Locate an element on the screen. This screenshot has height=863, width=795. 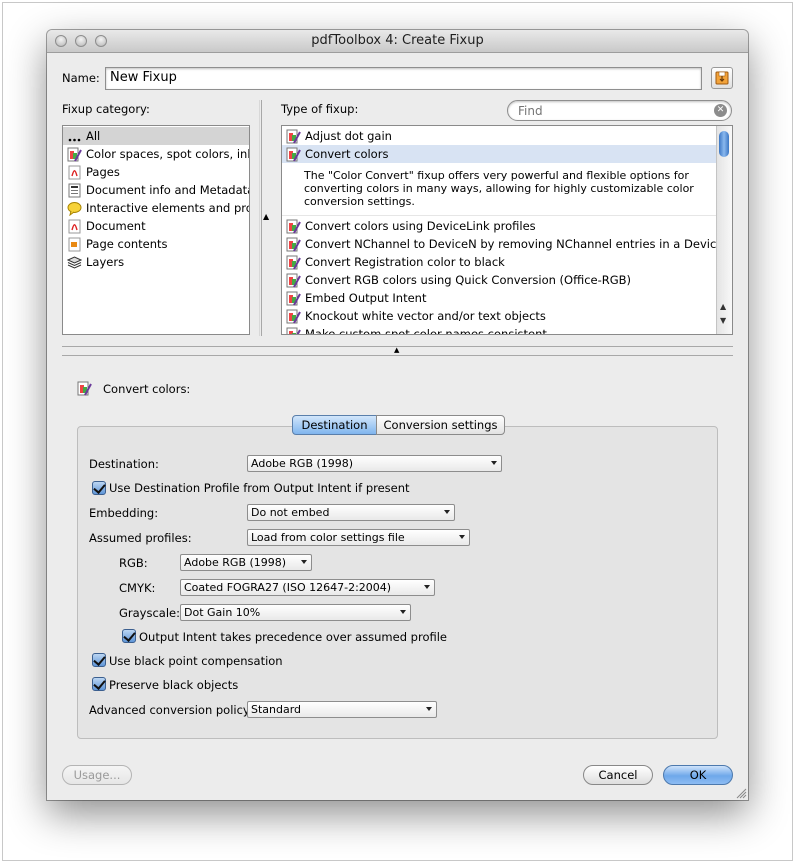
tab-conversion-settings: Conversion settings is located at coordinates (440, 425).